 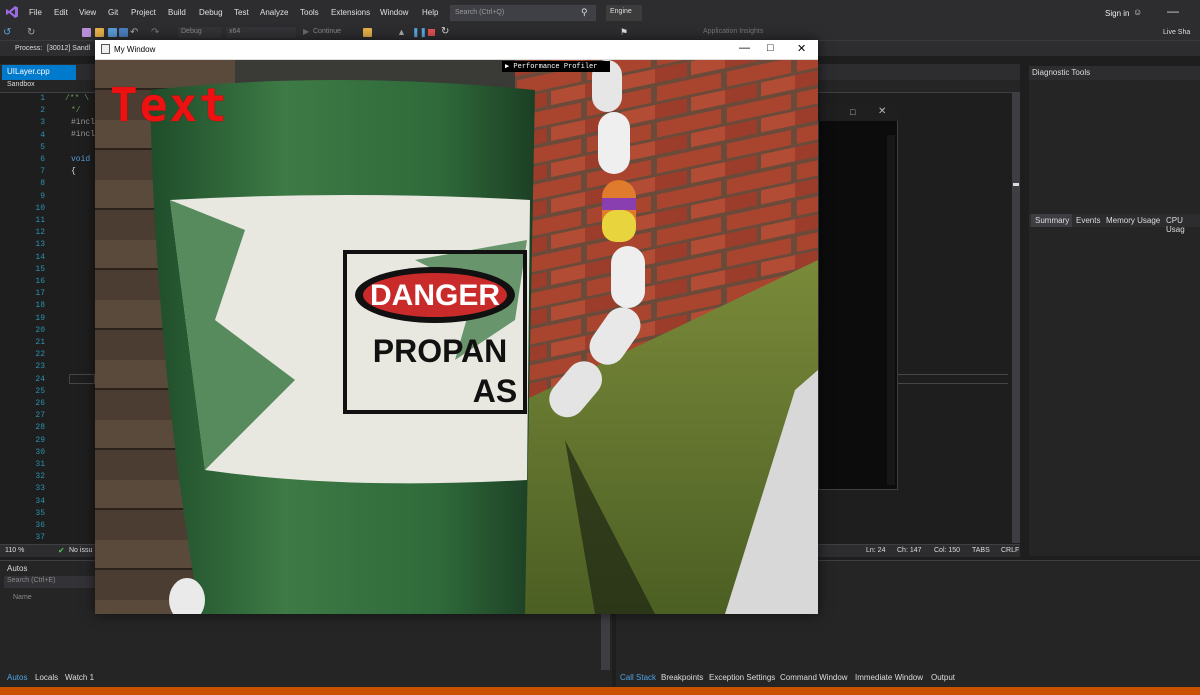 I want to click on continue-icon: ▶, so click(x=306, y=31).